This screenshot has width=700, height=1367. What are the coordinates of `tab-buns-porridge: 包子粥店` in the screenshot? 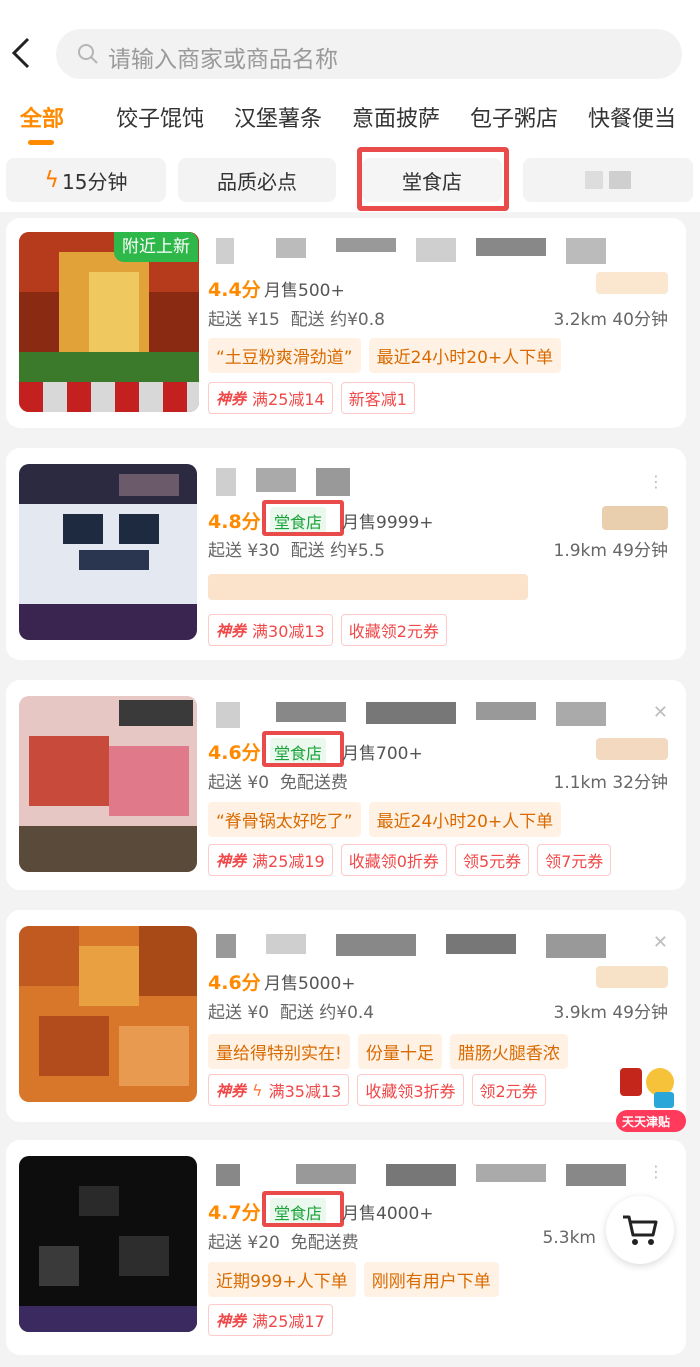 It's located at (514, 117).